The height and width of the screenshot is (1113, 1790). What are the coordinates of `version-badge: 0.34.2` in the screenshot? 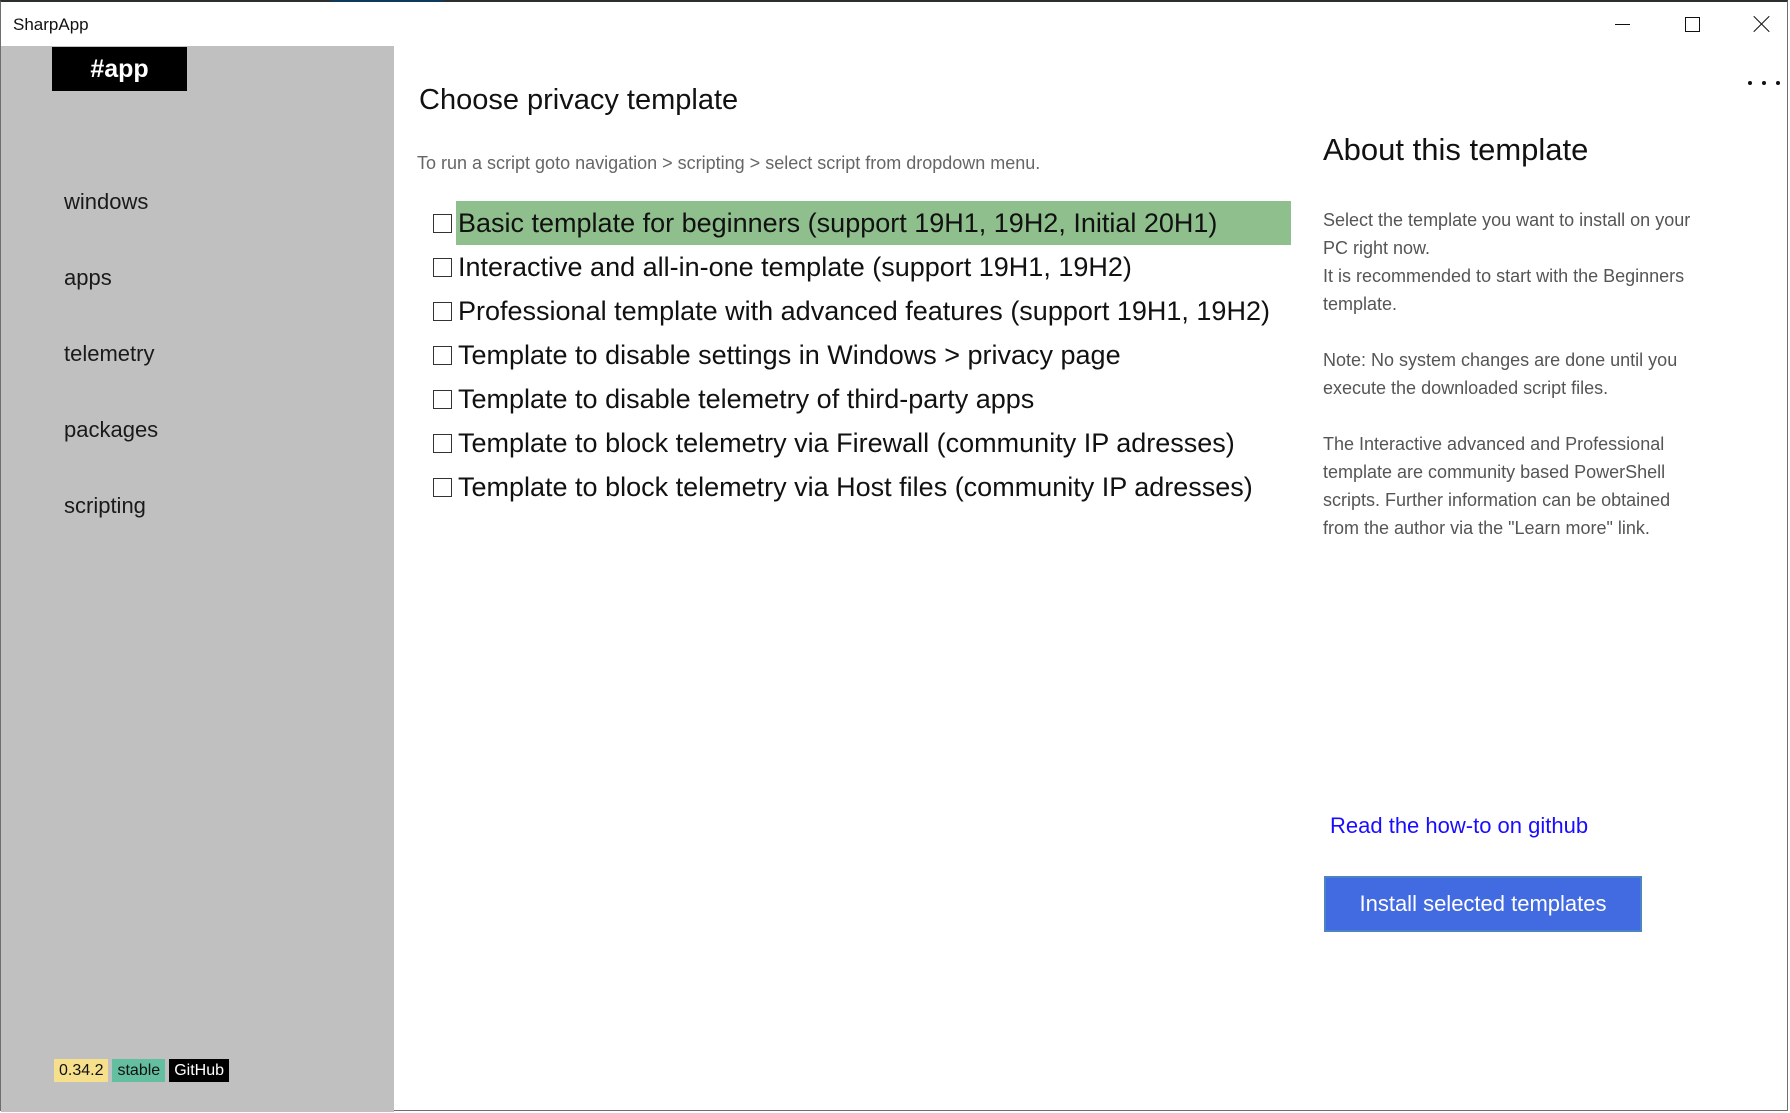 It's located at (81, 1070).